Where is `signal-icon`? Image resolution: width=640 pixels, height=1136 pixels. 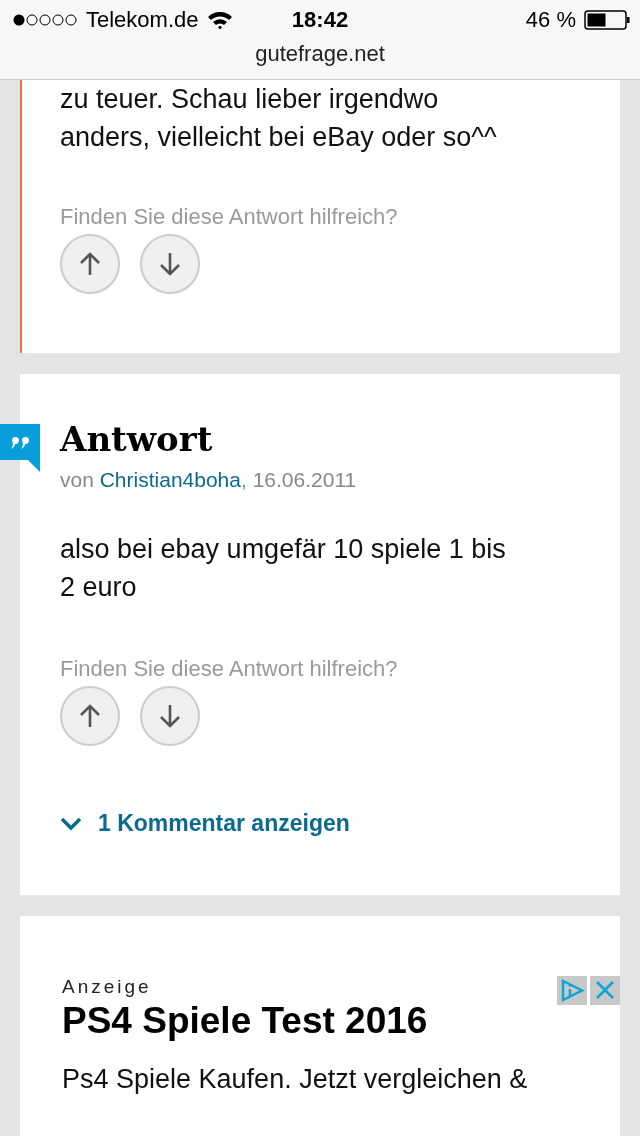 signal-icon is located at coordinates (45, 20).